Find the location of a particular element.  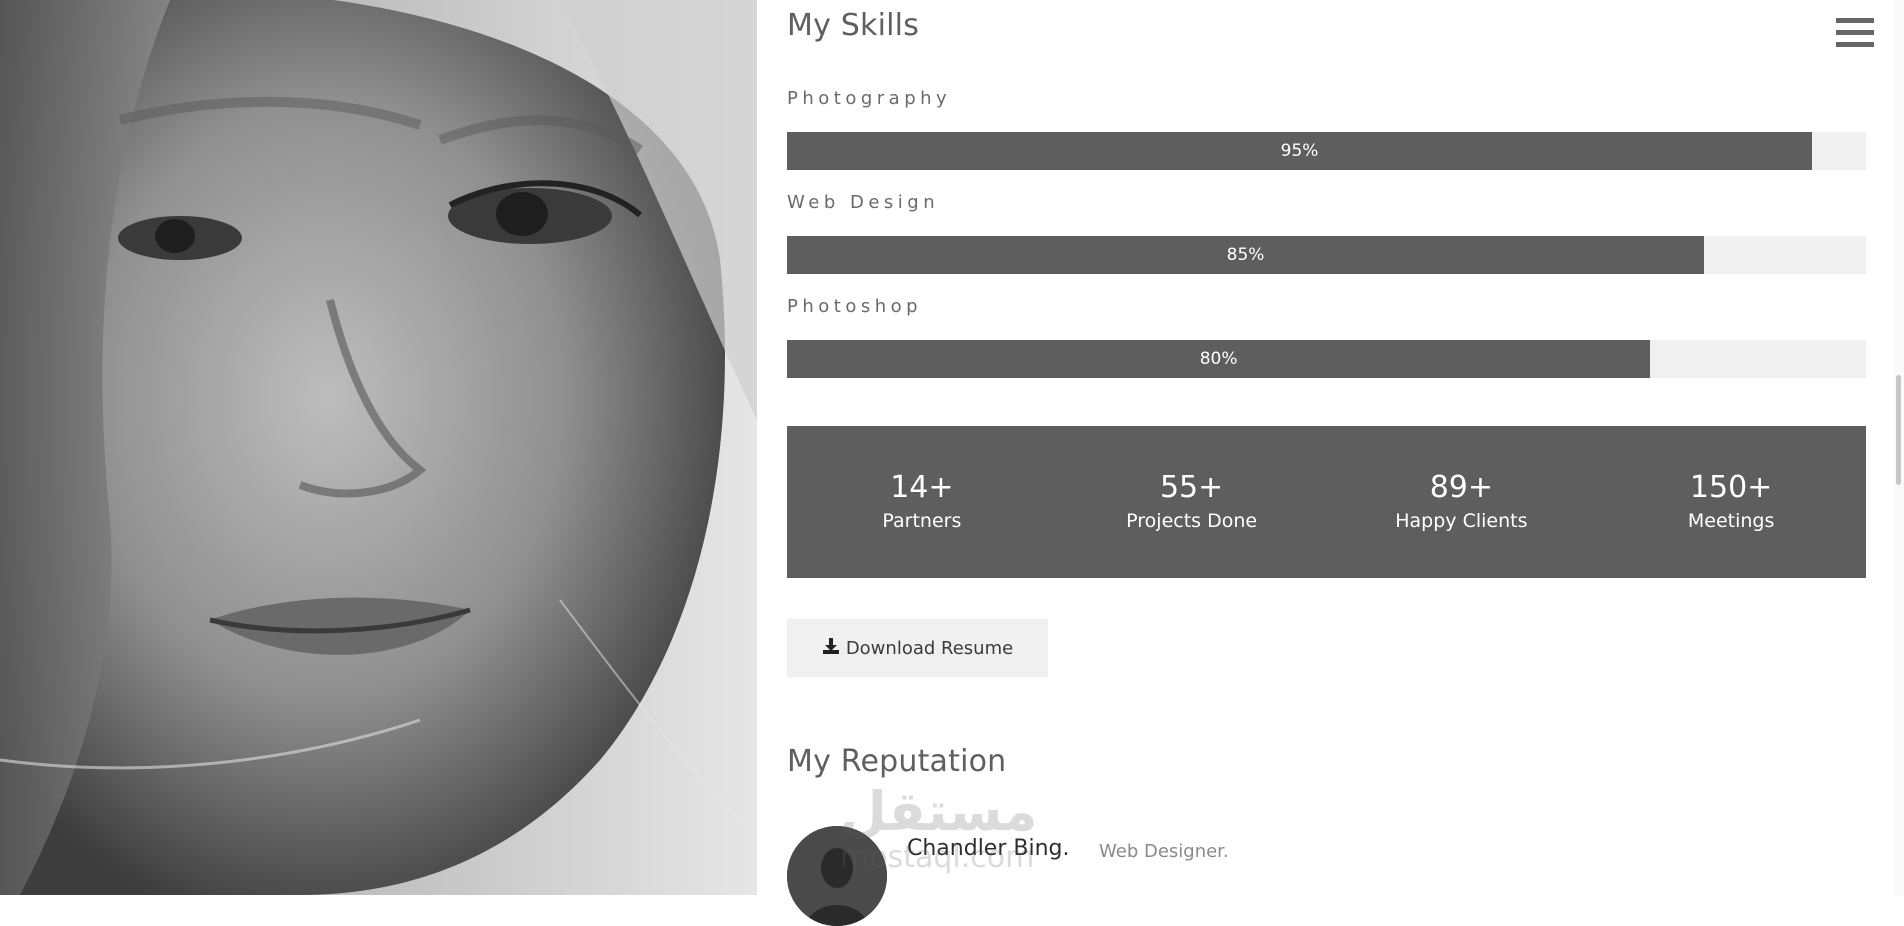

skill-bar-fill-web-design: 85% is located at coordinates (1246, 255).